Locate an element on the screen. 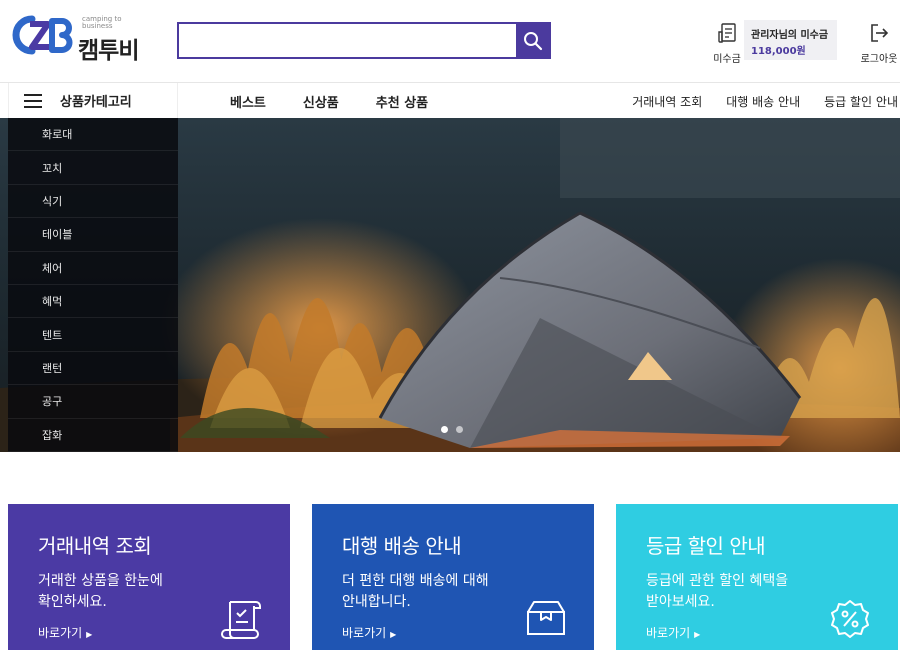 The image size is (900, 650). debt-summary: 관리자님의 미수금 118,000원 is located at coordinates (790, 40).